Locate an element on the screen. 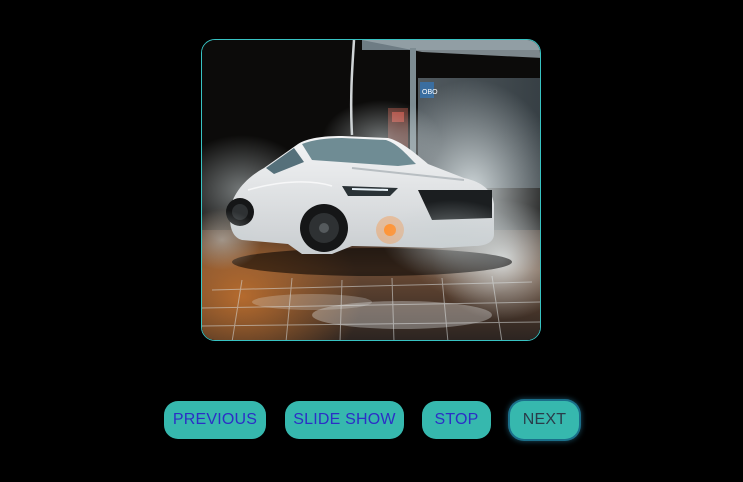  previous-button: PREVIOUS is located at coordinates (215, 420).